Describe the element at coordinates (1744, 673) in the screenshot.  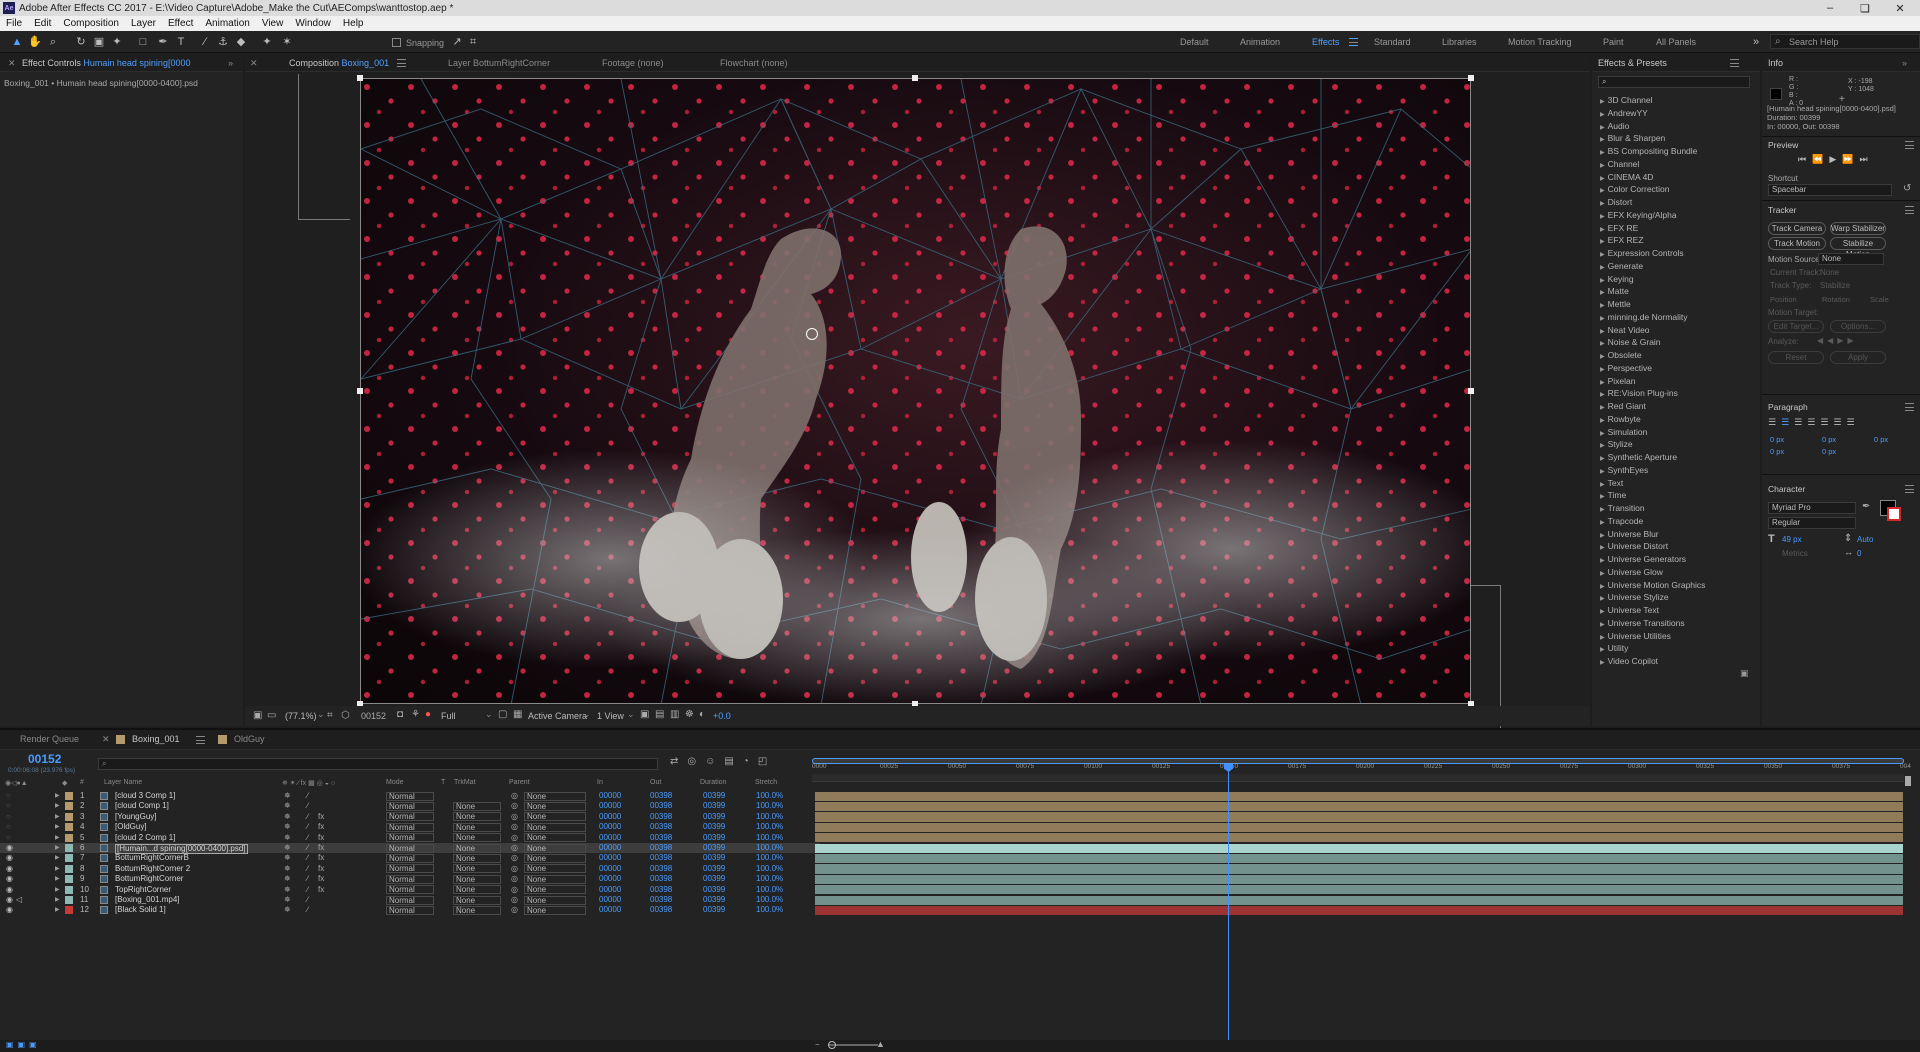
I see `new-preset-icon: ▣` at that location.